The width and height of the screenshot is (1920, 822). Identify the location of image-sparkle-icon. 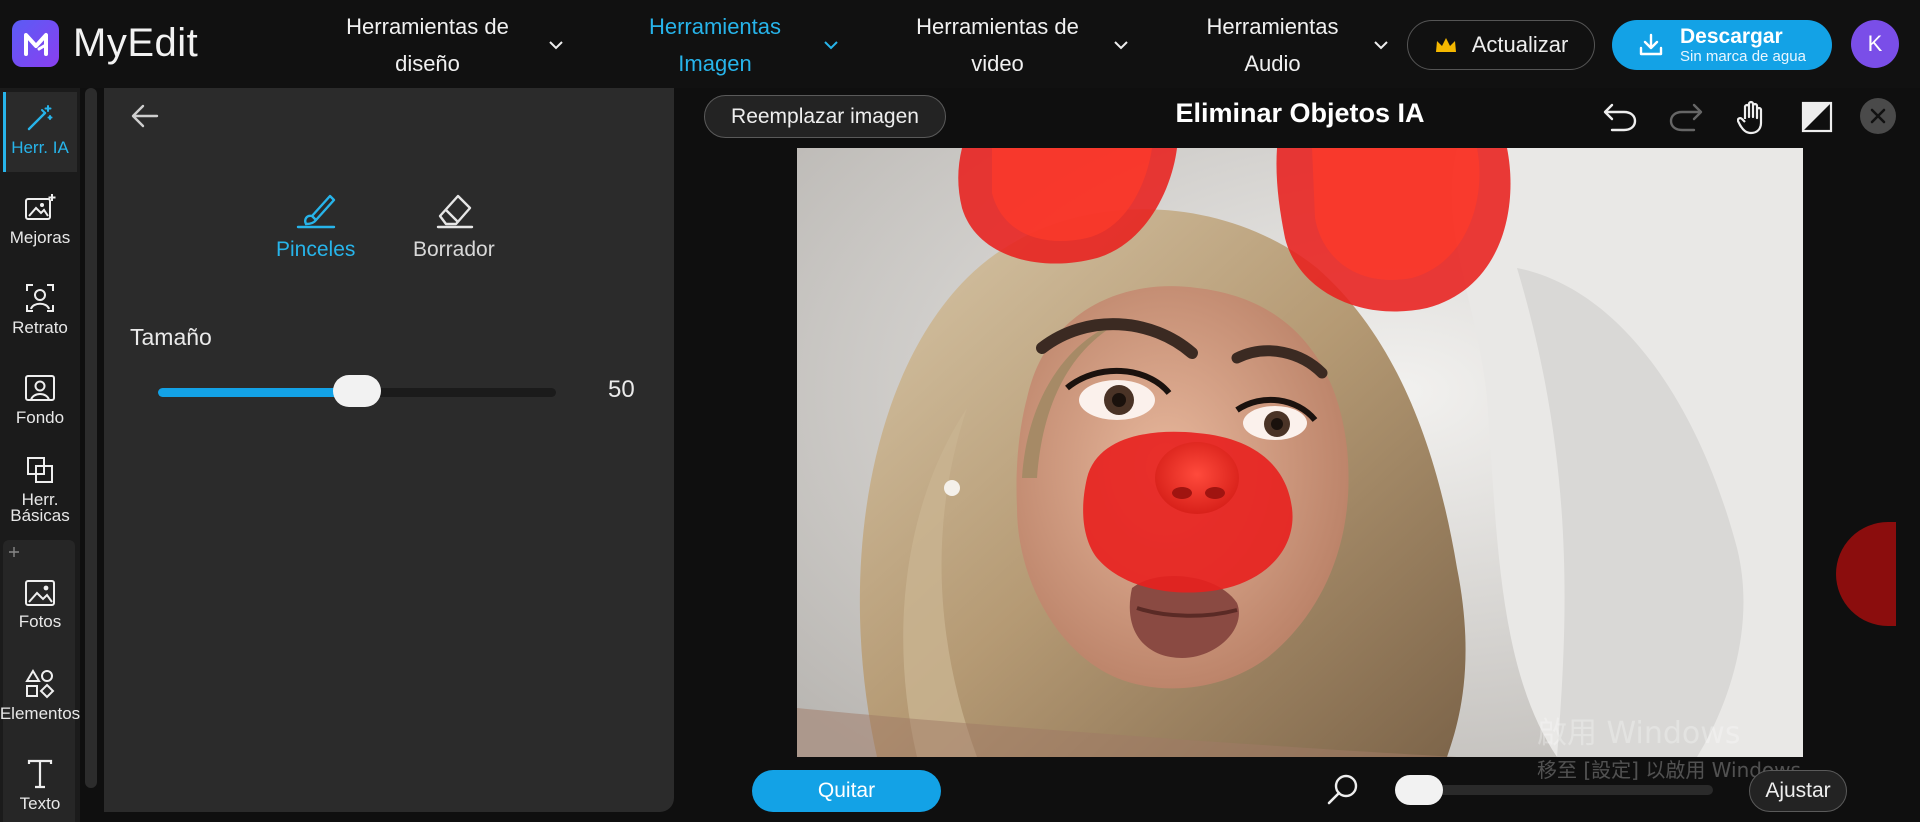
(40, 207).